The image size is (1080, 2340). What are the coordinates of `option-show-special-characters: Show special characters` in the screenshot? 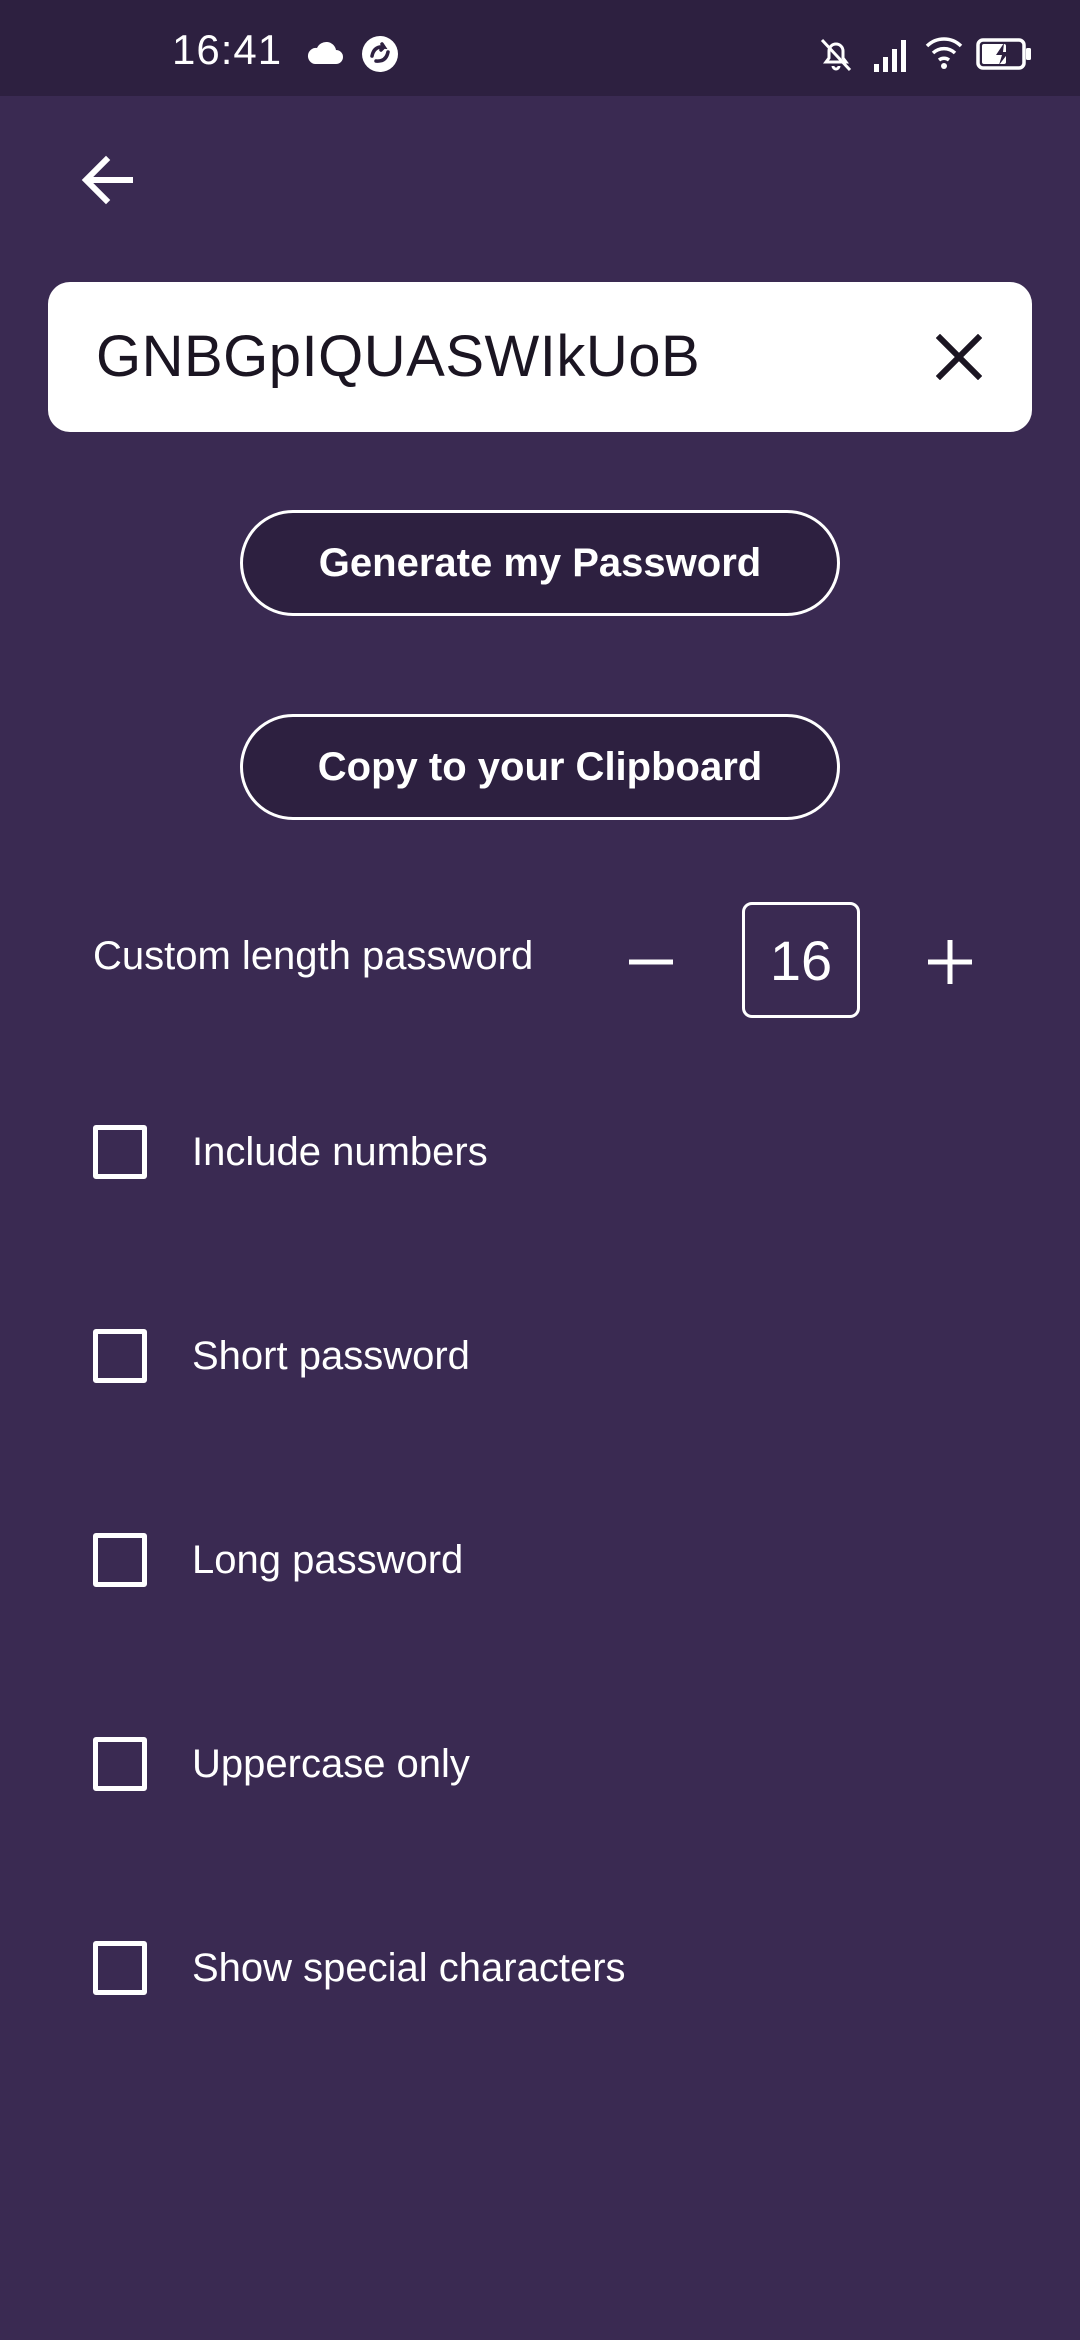 It's located at (359, 1968).